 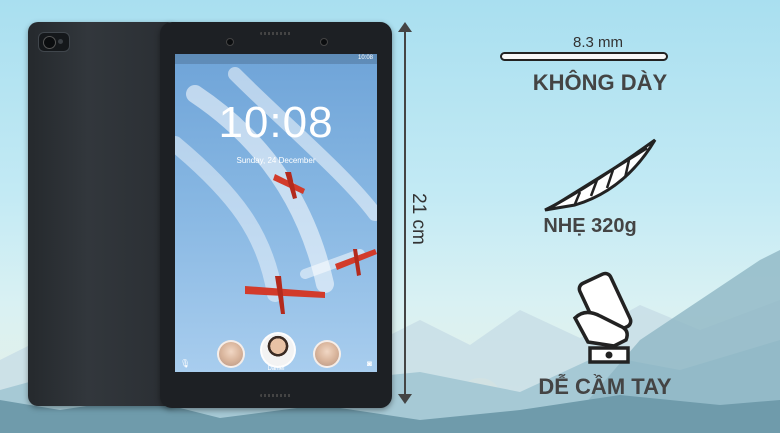 What do you see at coordinates (590, 226) in the screenshot?
I see `weight-label: NHẸ 320g` at bounding box center [590, 226].